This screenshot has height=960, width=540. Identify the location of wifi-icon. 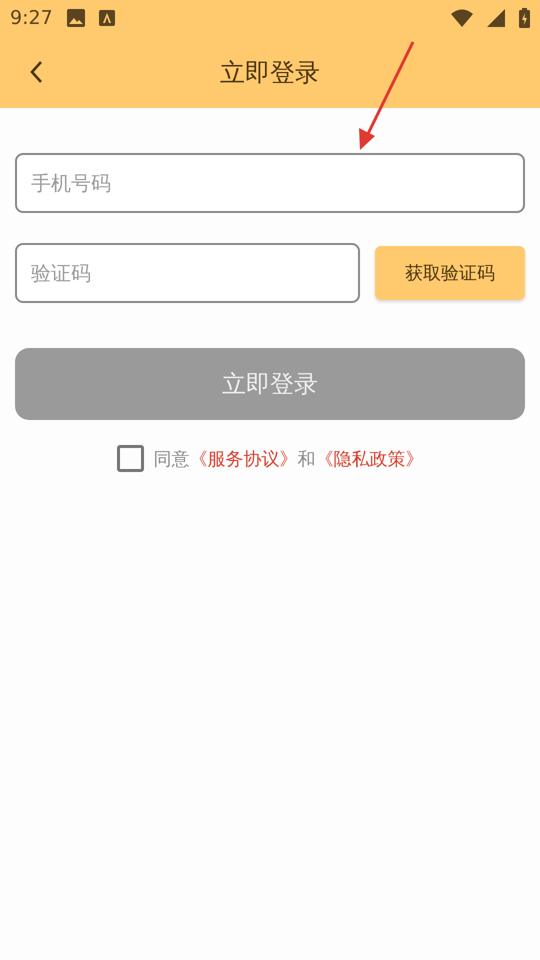
(462, 18).